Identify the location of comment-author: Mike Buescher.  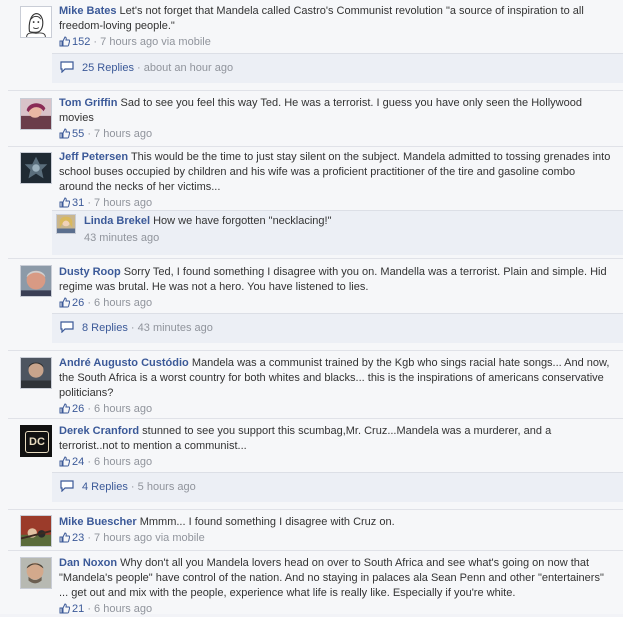
(98, 522).